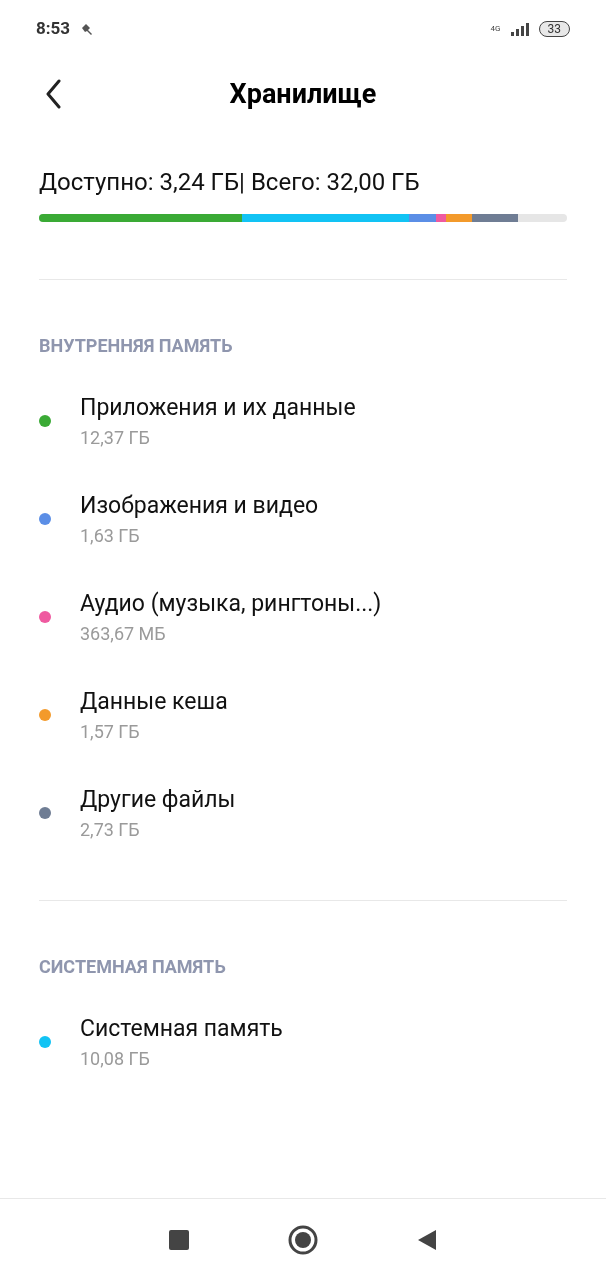 The image size is (606, 1280). I want to click on storage-category: Приложения и их данные 12,37 ГБ, so click(303, 421).